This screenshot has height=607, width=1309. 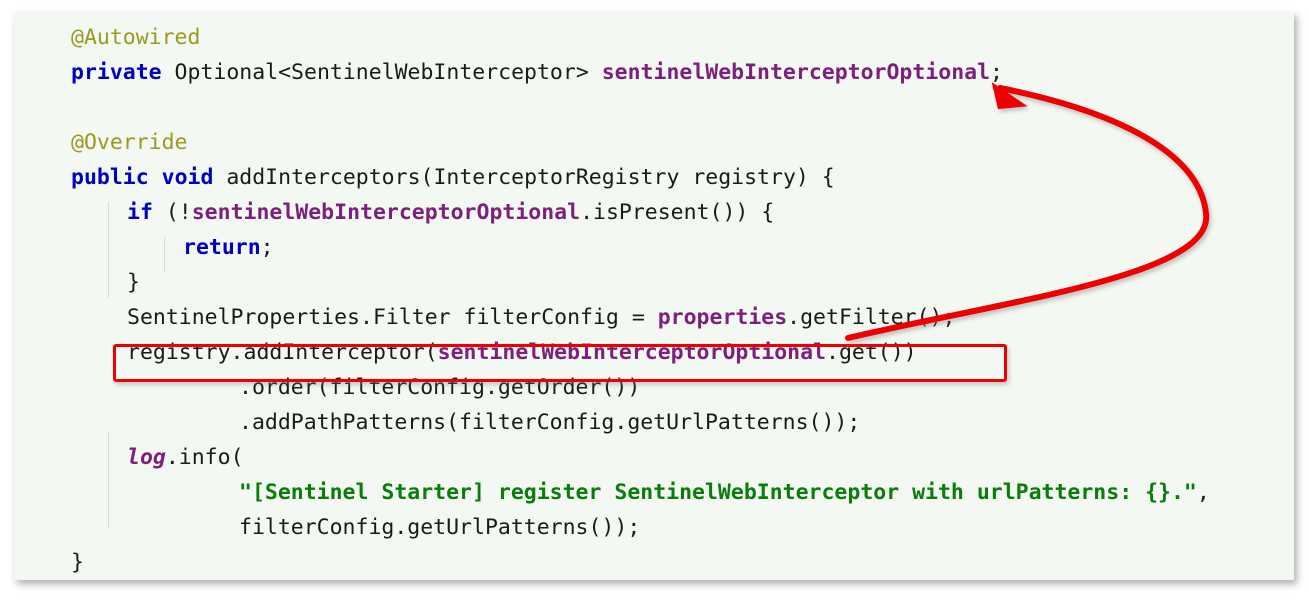 I want to click on code-line: @Override, so click(x=654, y=142).